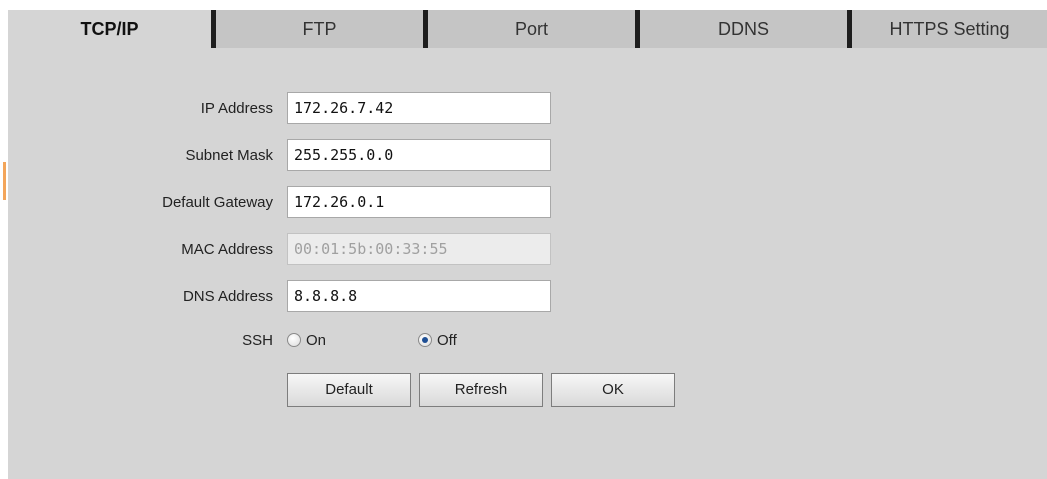  Describe the element at coordinates (227, 296) in the screenshot. I see `dns-address-label: DNS Address` at that location.